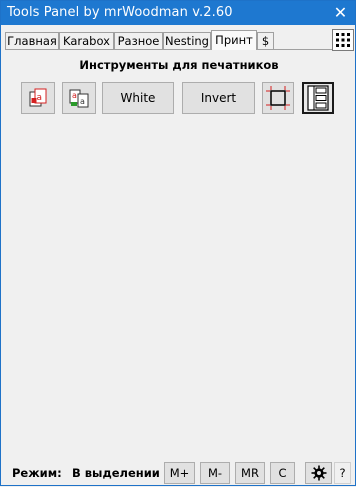 This screenshot has width=356, height=487. Describe the element at coordinates (215, 473) in the screenshot. I see `memory-minus-button: M-` at that location.